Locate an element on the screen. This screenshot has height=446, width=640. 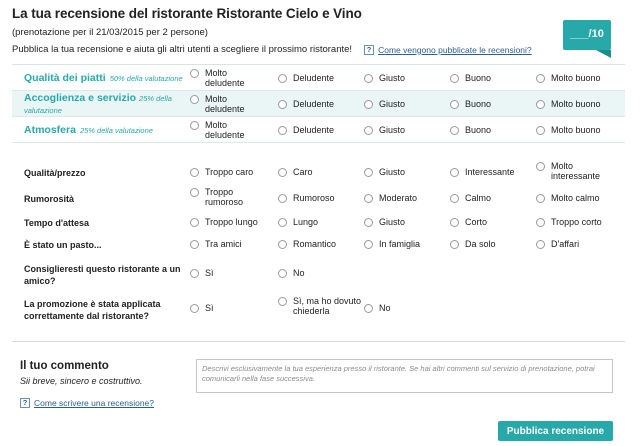
rating-option: Moderato is located at coordinates (390, 198).